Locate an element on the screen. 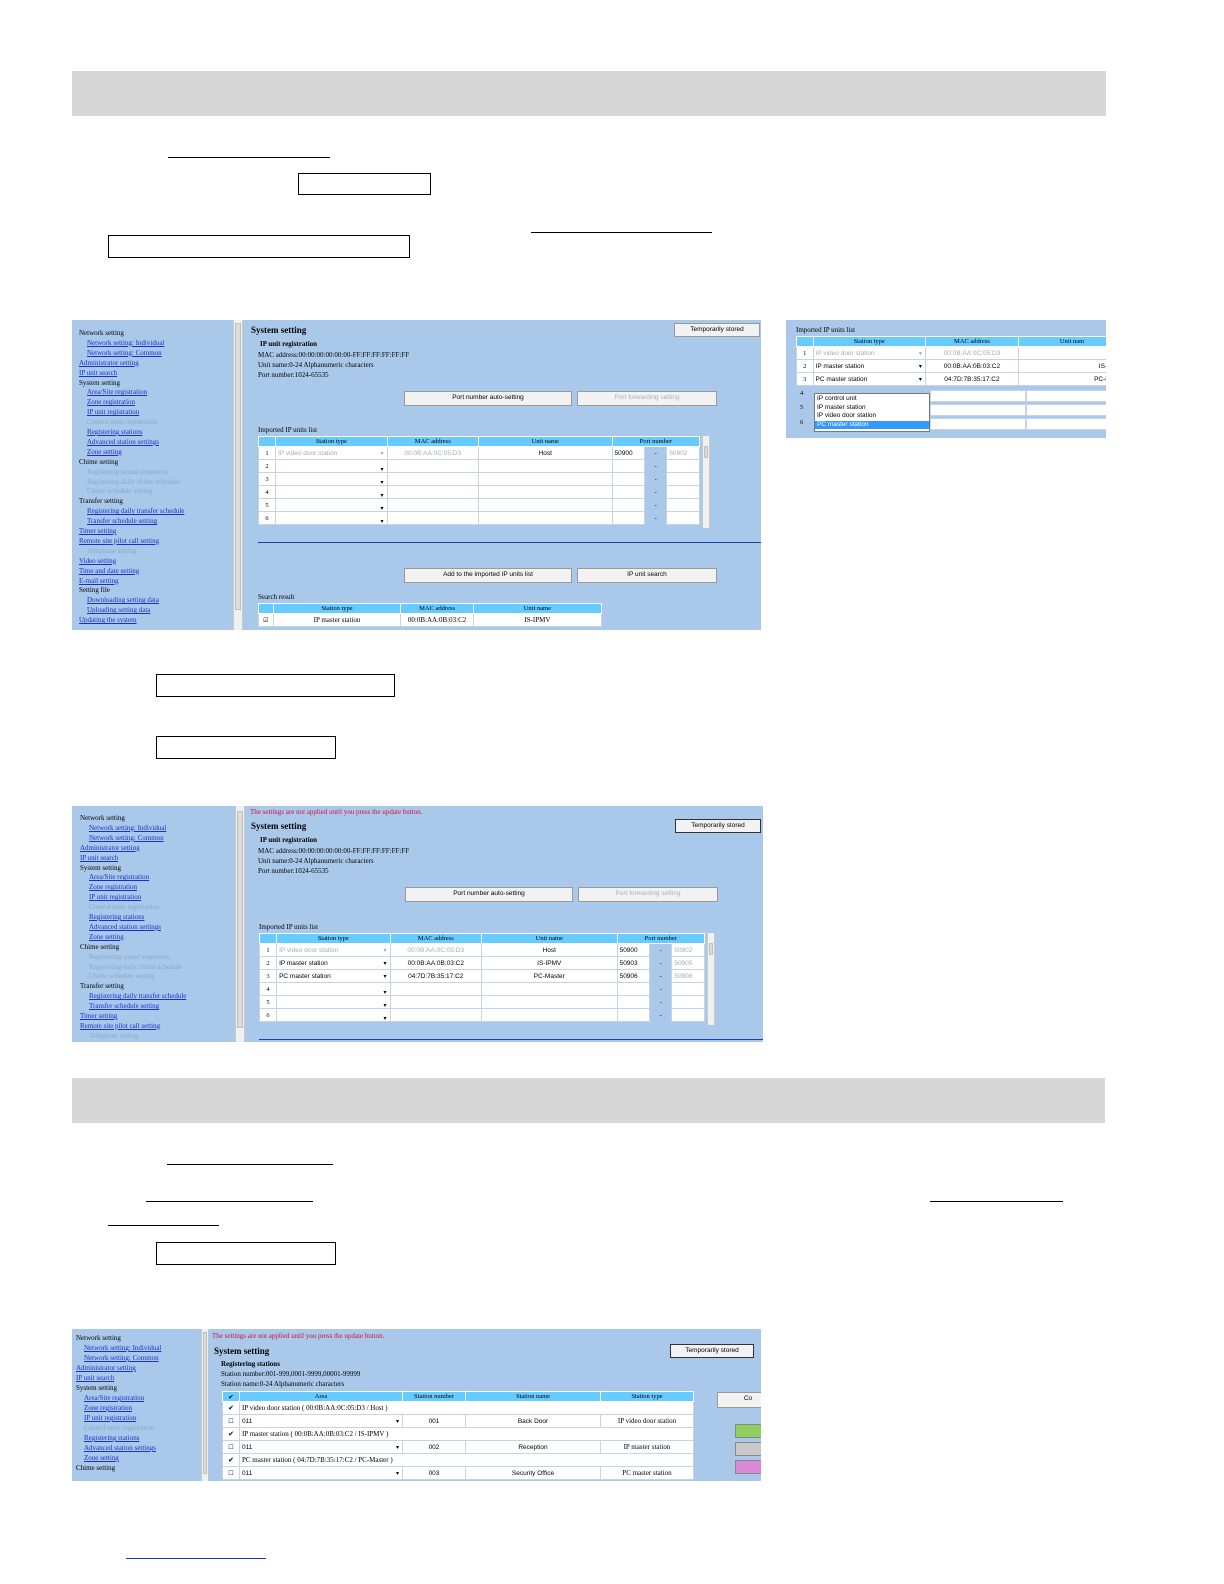  station-type-select: IP master station ▾ is located at coordinates (869, 366).